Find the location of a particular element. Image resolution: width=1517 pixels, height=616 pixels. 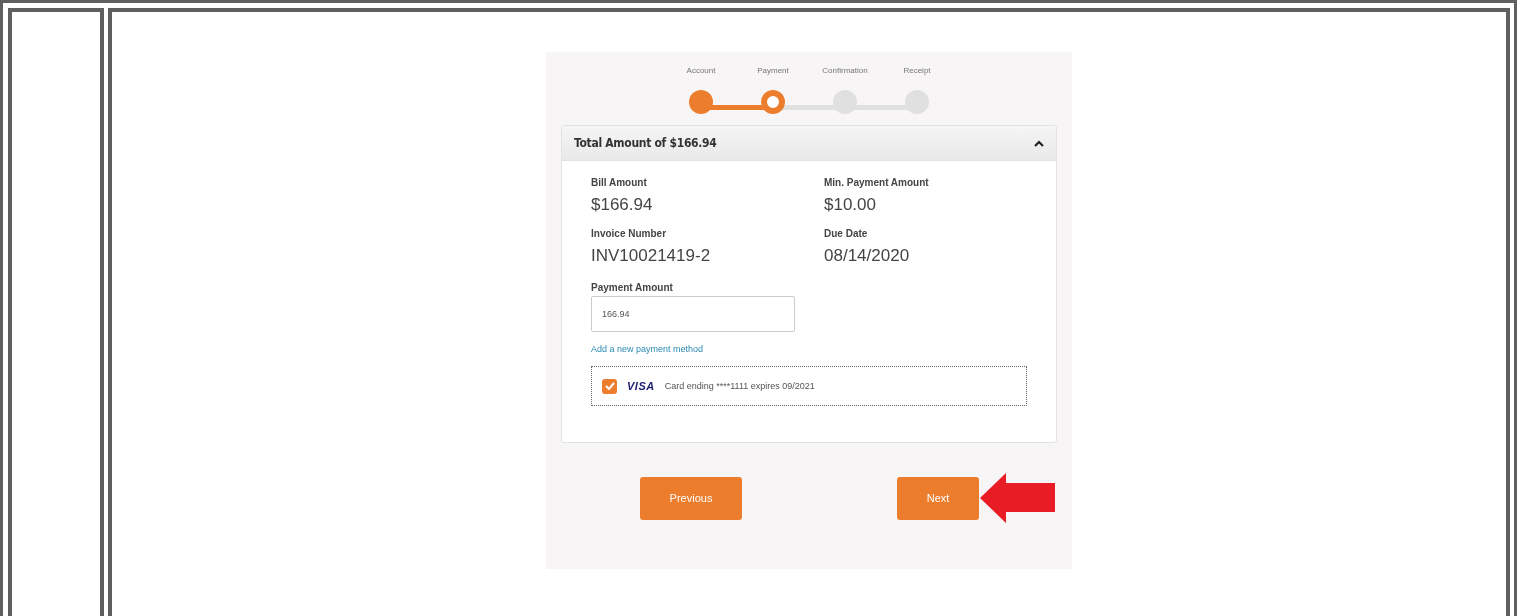

previous-button: Previous is located at coordinates (691, 498).